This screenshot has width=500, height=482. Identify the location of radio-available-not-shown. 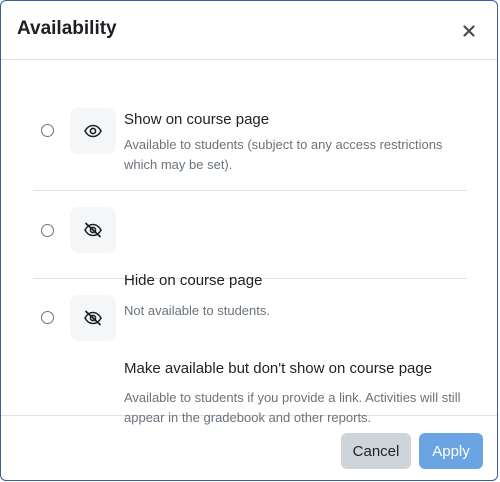
(47, 317).